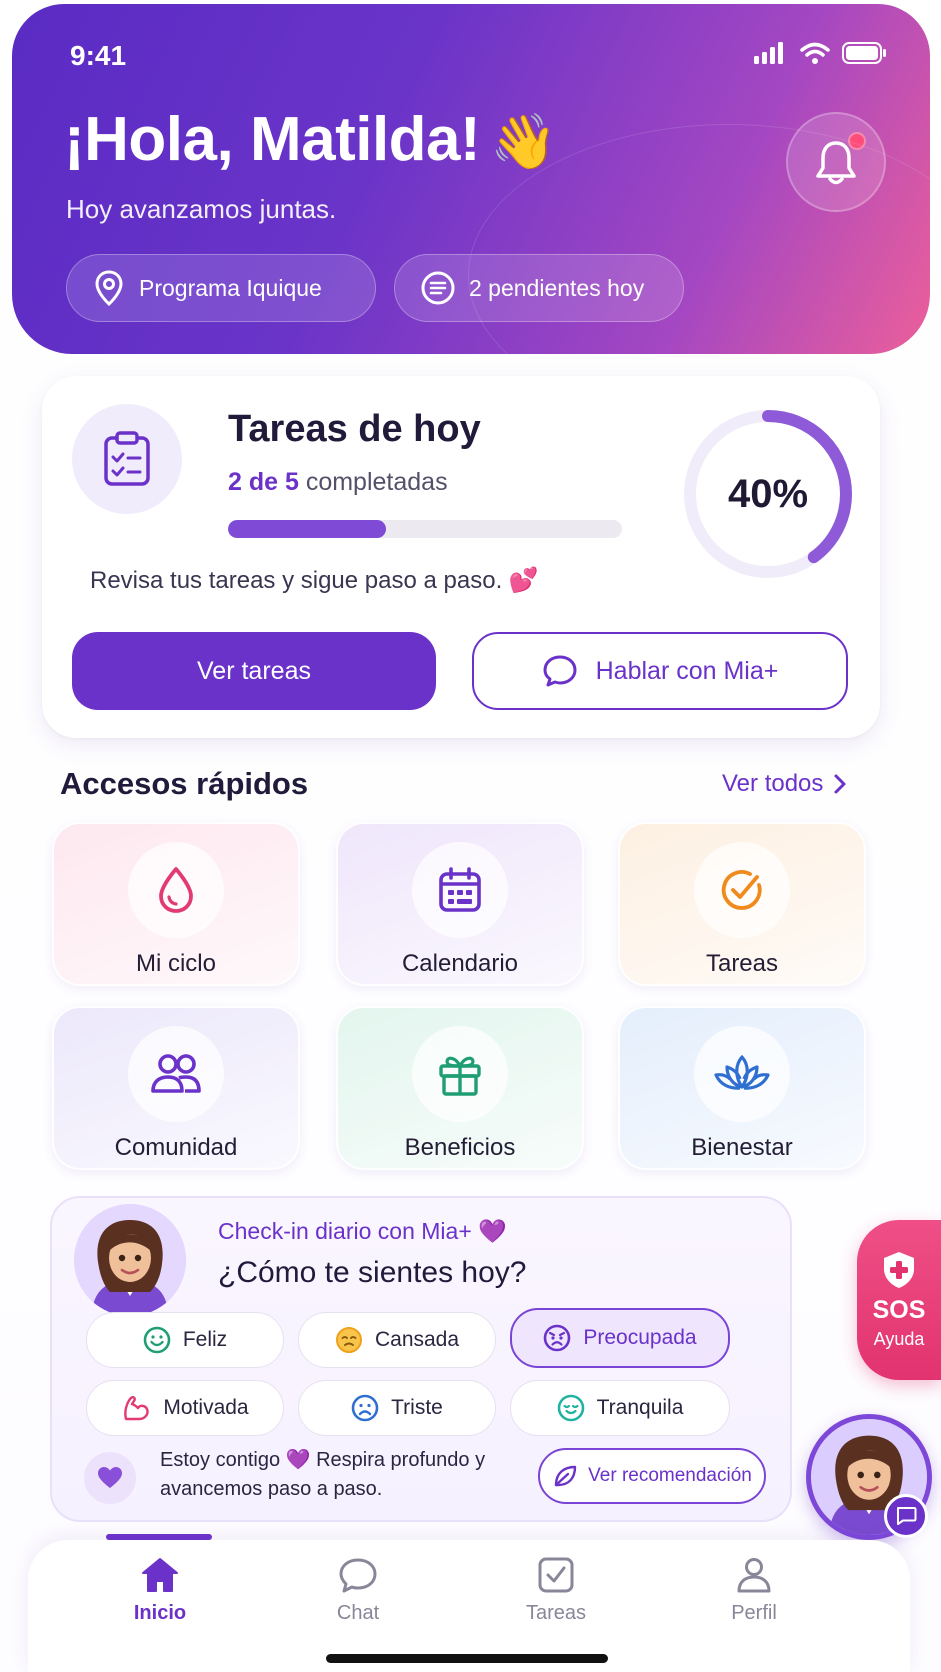 The width and height of the screenshot is (941, 1672). What do you see at coordinates (640, 1407) in the screenshot?
I see `mood-label: Tranquila` at bounding box center [640, 1407].